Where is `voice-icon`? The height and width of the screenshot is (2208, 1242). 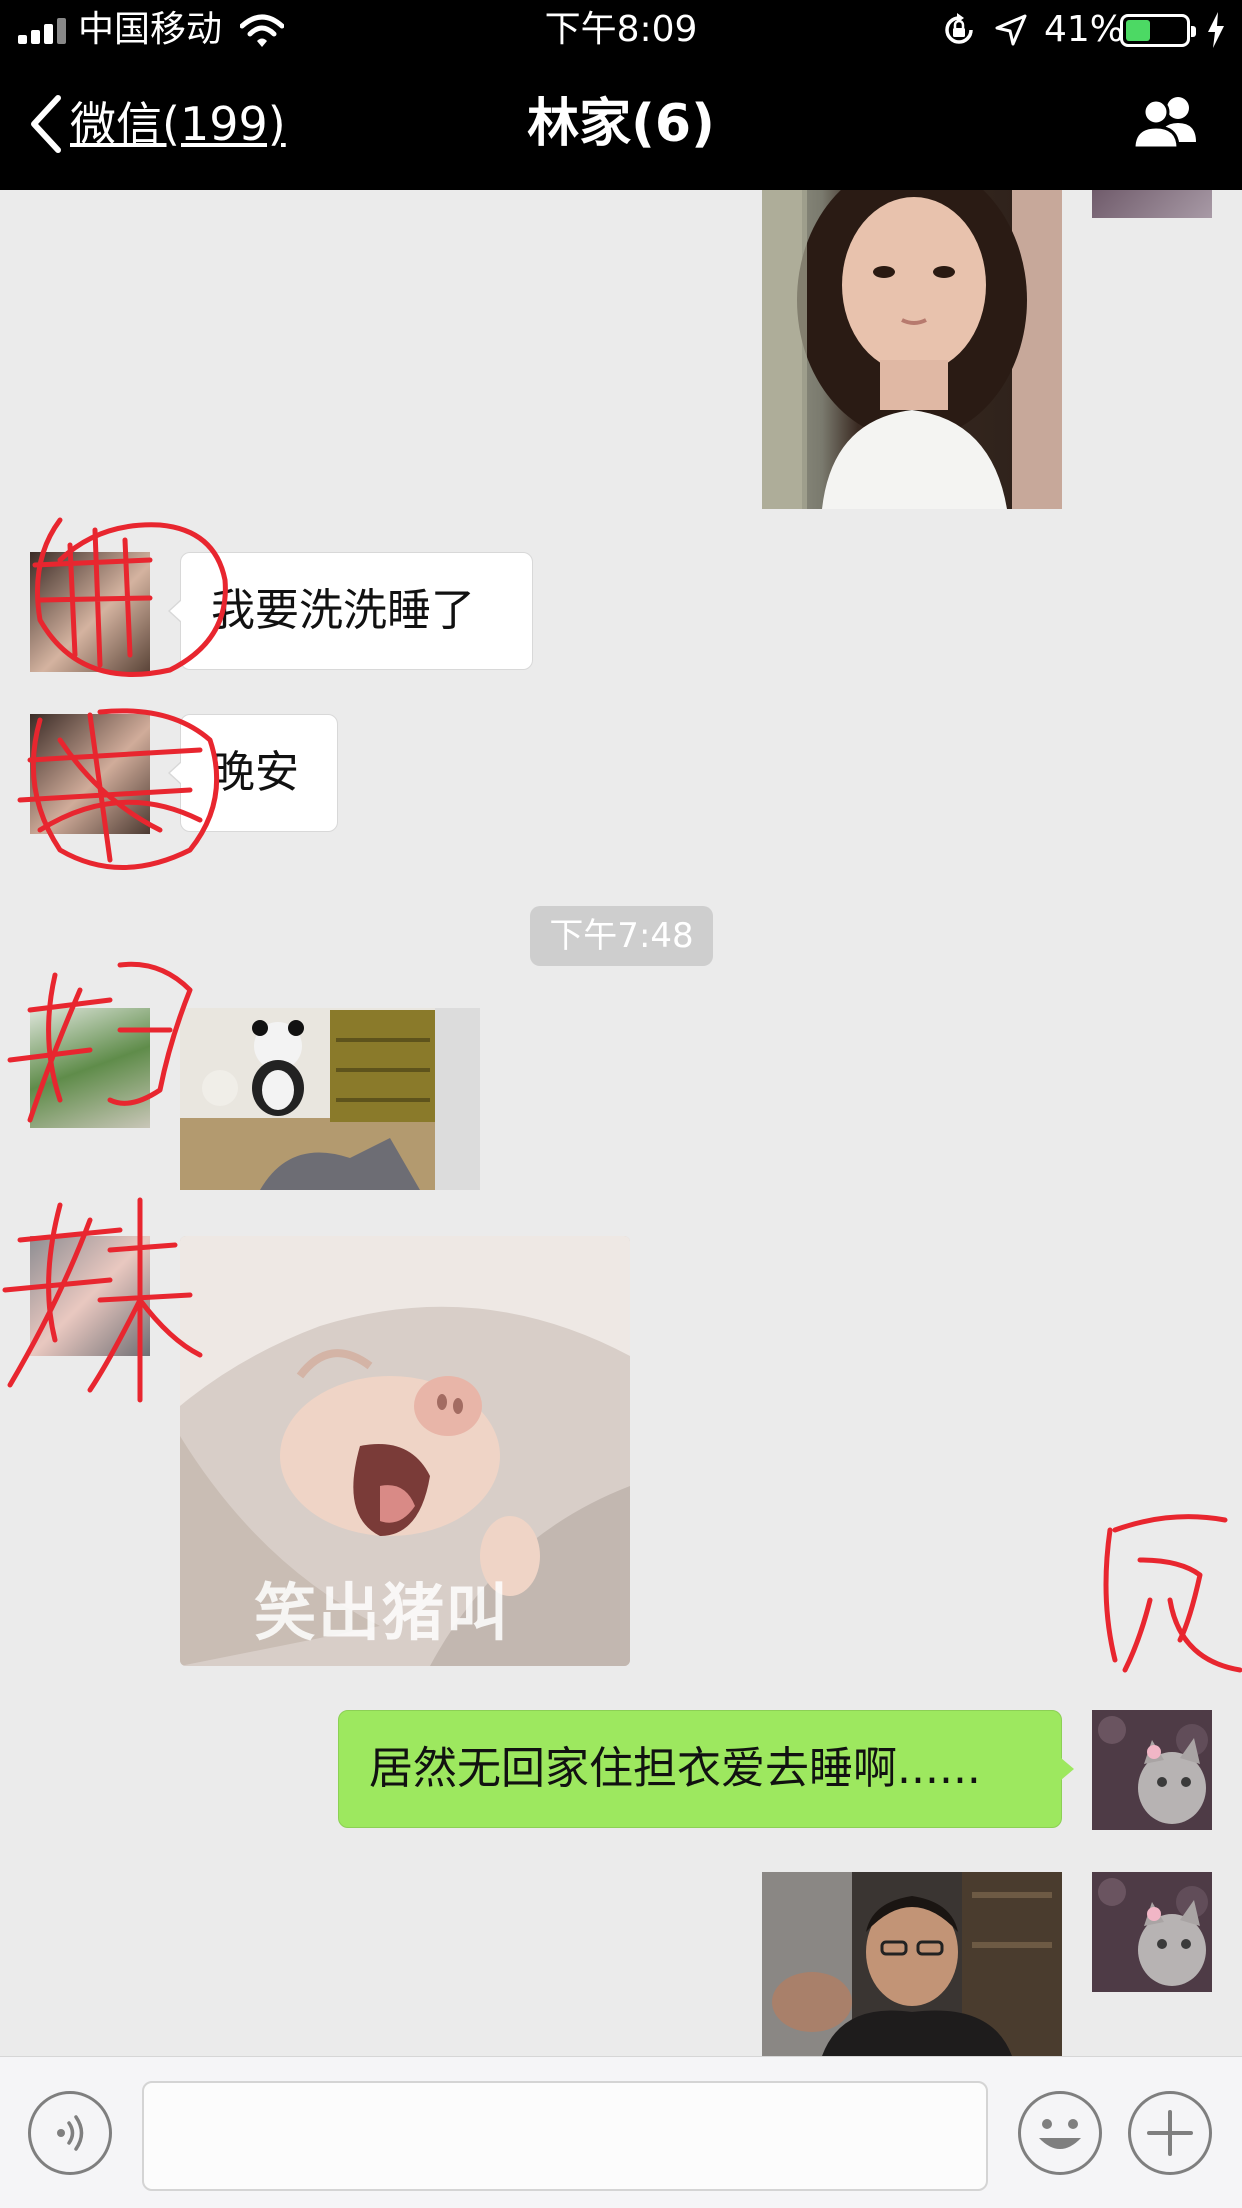 voice-icon is located at coordinates (70, 2133).